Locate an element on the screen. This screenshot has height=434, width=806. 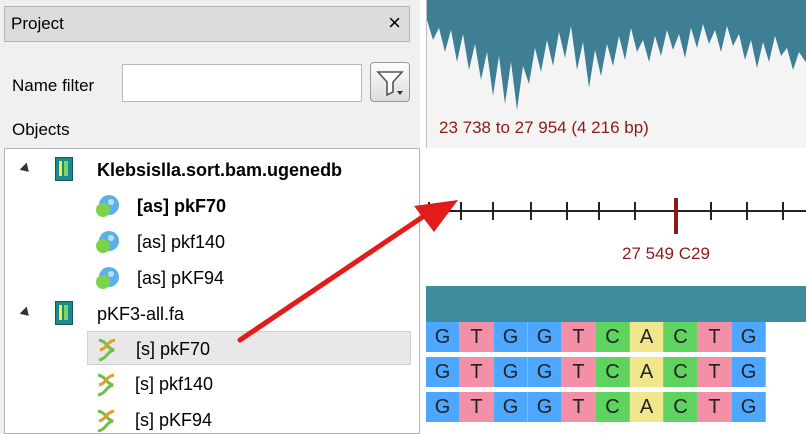
close-icon: × is located at coordinates (394, 23).